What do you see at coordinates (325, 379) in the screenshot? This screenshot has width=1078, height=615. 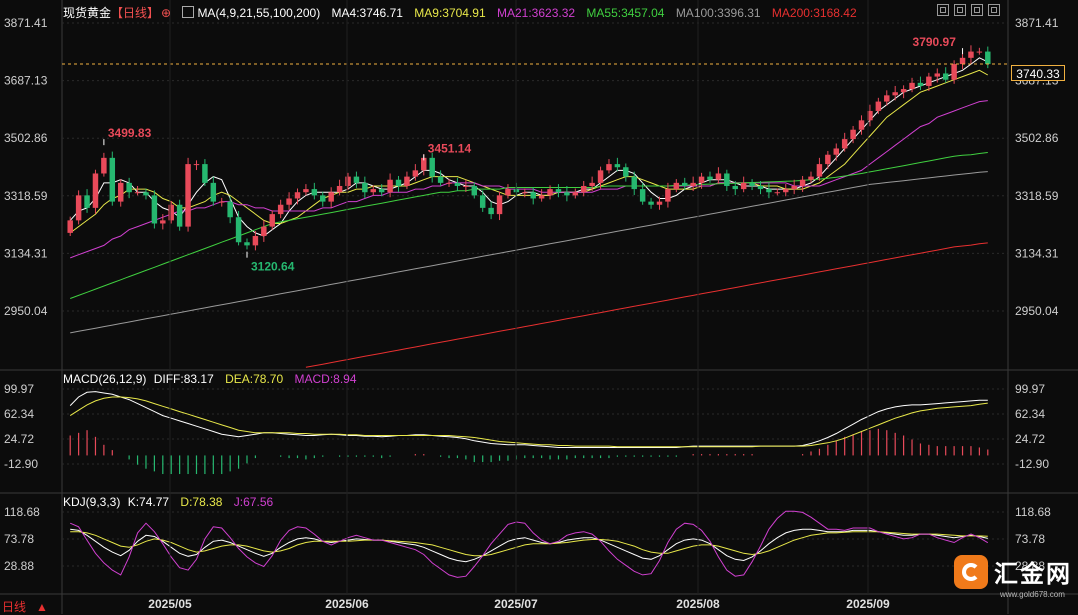 I see `macd-hist-value: MACD:8.94` at bounding box center [325, 379].